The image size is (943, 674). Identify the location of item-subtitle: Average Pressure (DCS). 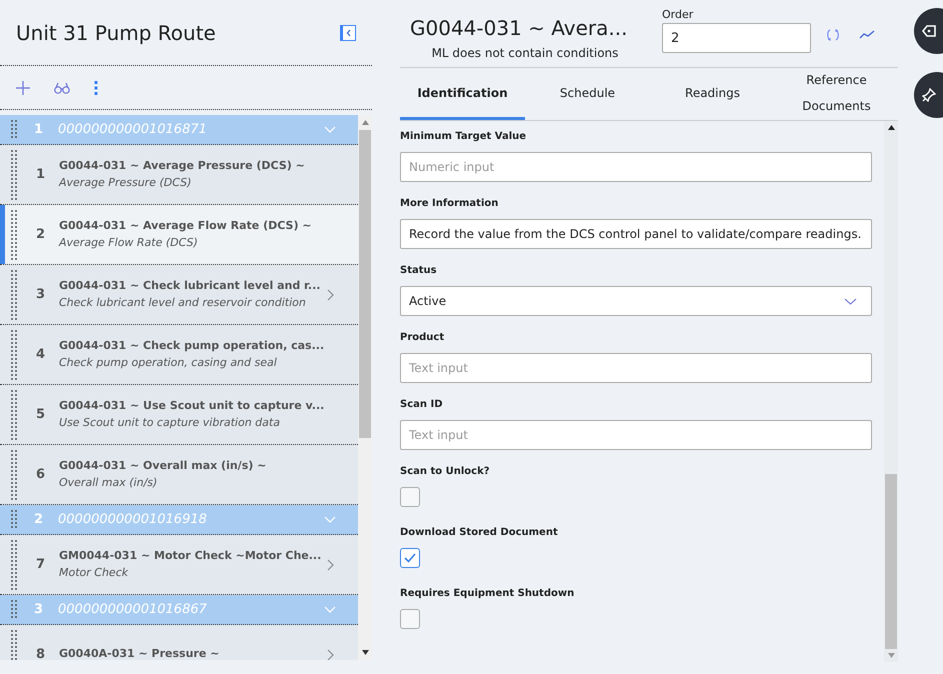
(125, 182).